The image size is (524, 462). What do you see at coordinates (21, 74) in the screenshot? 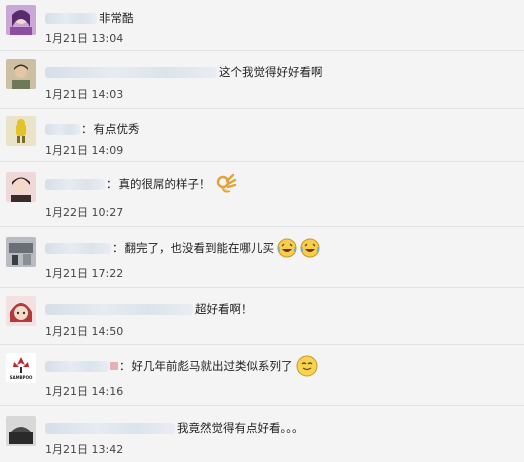
I see `avatar-person-icon` at bounding box center [21, 74].